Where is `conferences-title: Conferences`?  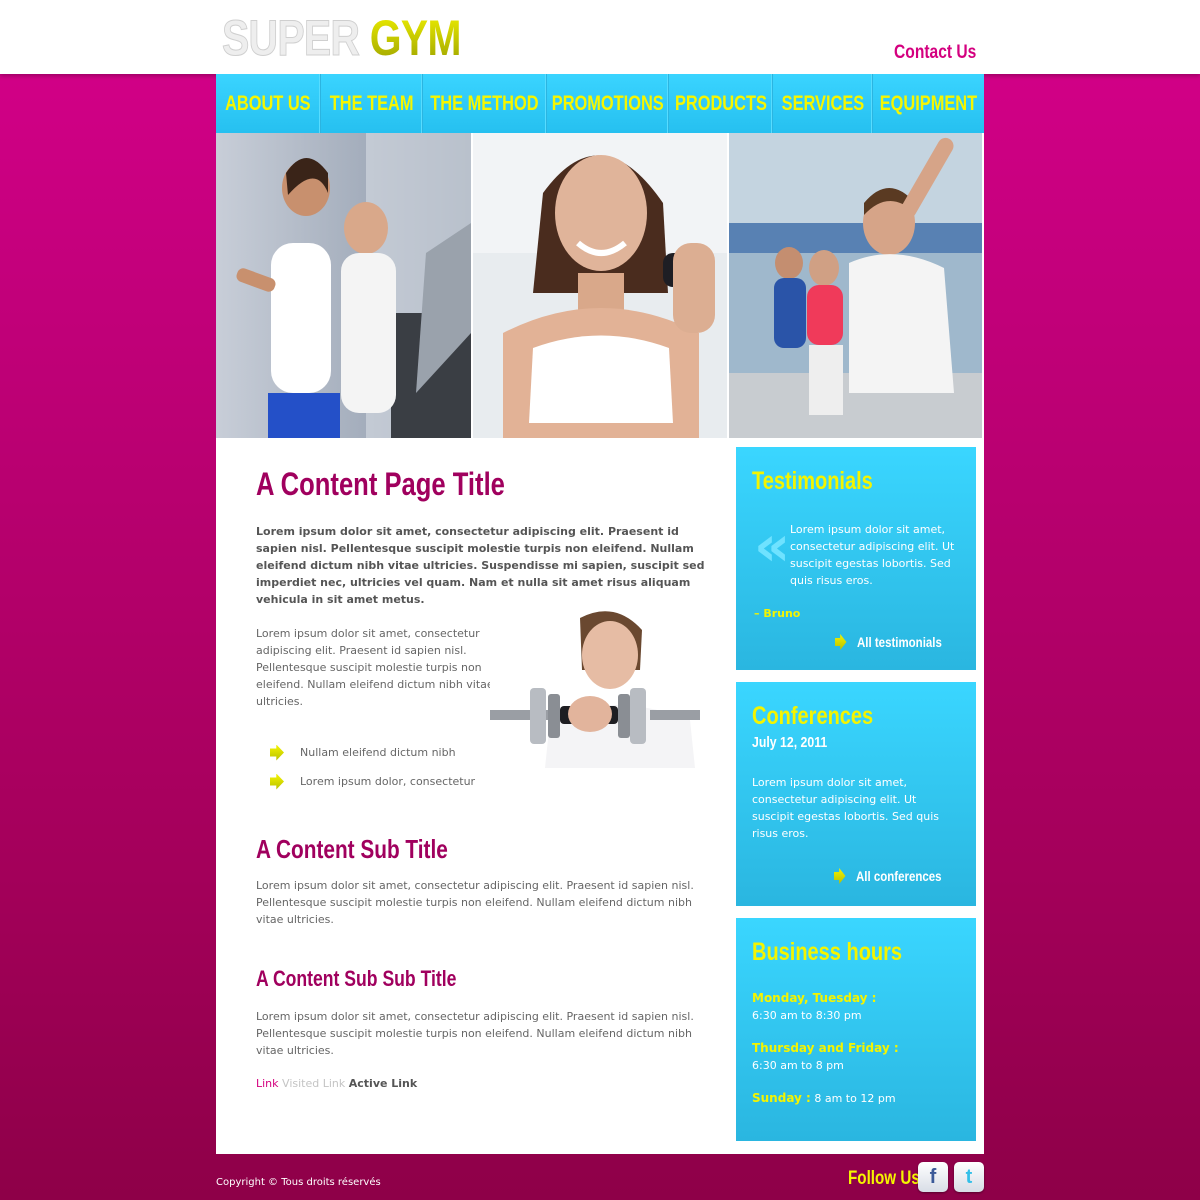 conferences-title: Conferences is located at coordinates (813, 716).